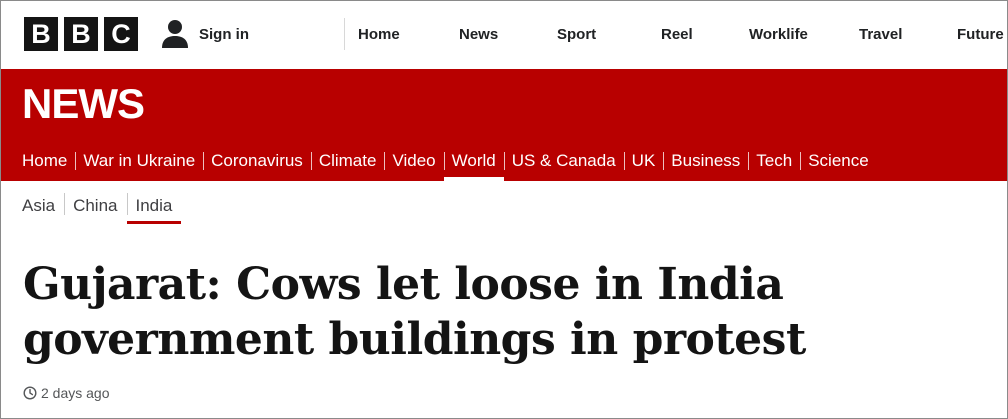  Describe the element at coordinates (643, 160) in the screenshot. I see `section-uk: UK` at that location.